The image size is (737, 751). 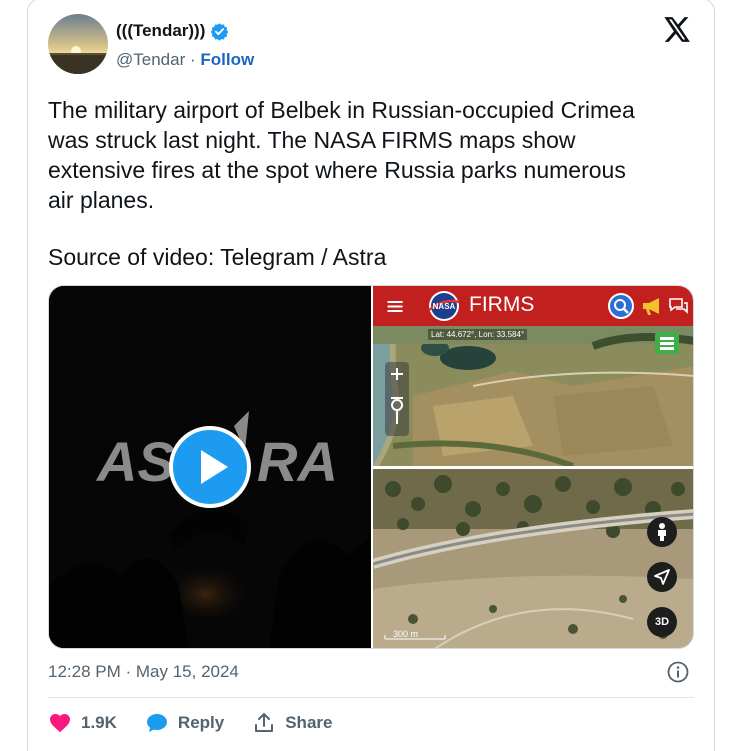 I want to click on satellite-map-top-image, so click(x=533, y=396).